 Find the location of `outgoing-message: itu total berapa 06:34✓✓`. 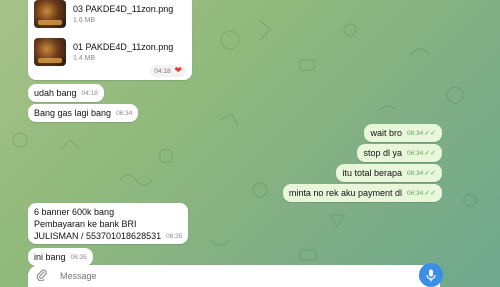

outgoing-message: itu total berapa 06:34✓✓ is located at coordinates (389, 173).